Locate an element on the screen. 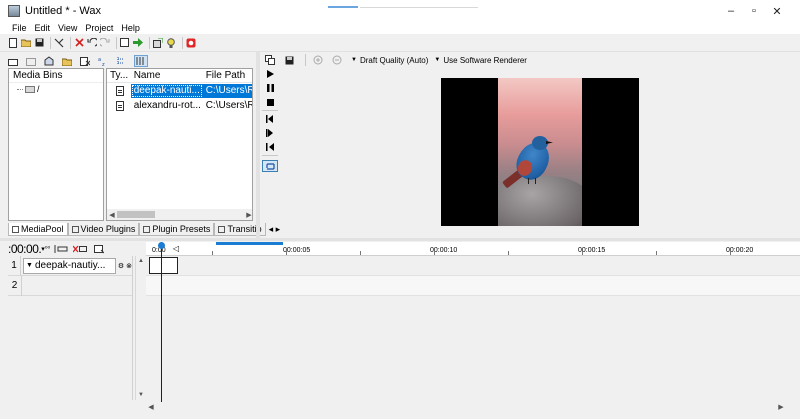 This screenshot has width=800, height=419. tab-scroll-buttons: ◂ ▸ is located at coordinates (275, 229).